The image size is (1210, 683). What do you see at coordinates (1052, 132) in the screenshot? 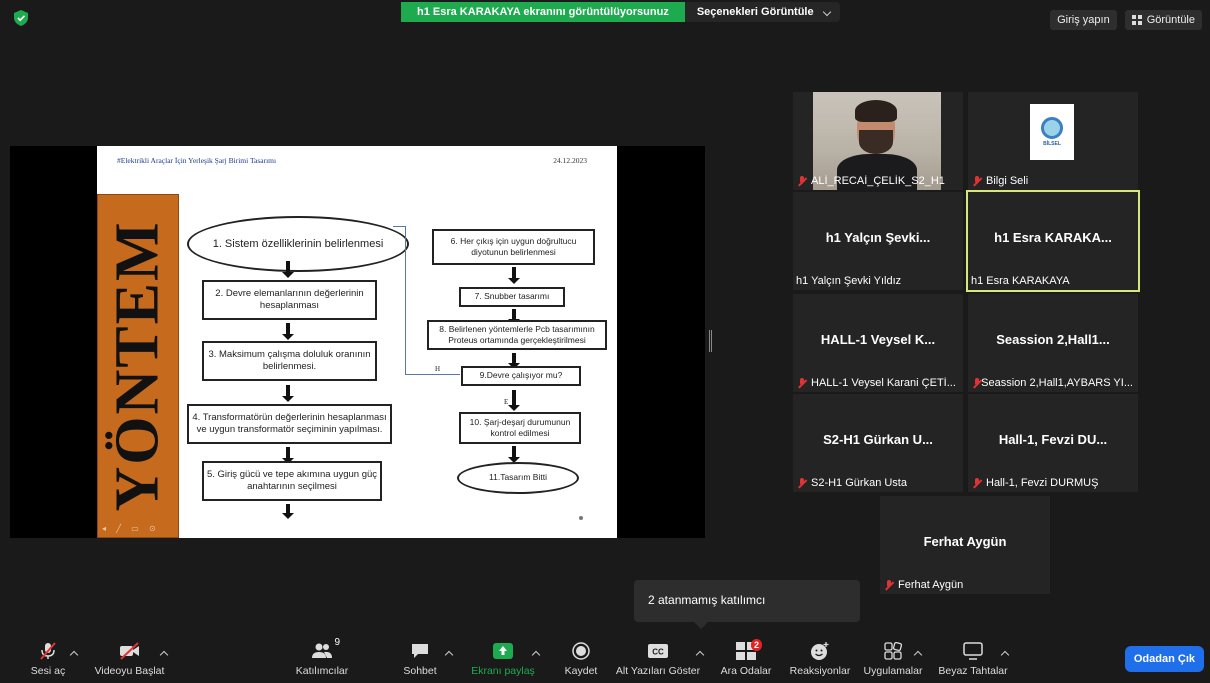
I see `participant-avatar-logo: BİLSEL` at bounding box center [1052, 132].